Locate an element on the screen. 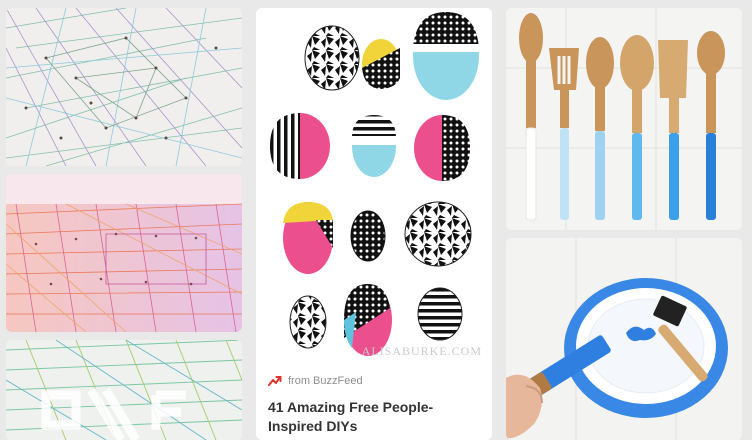 The width and height of the screenshot is (752, 440). pin-painting-plate is located at coordinates (624, 339).